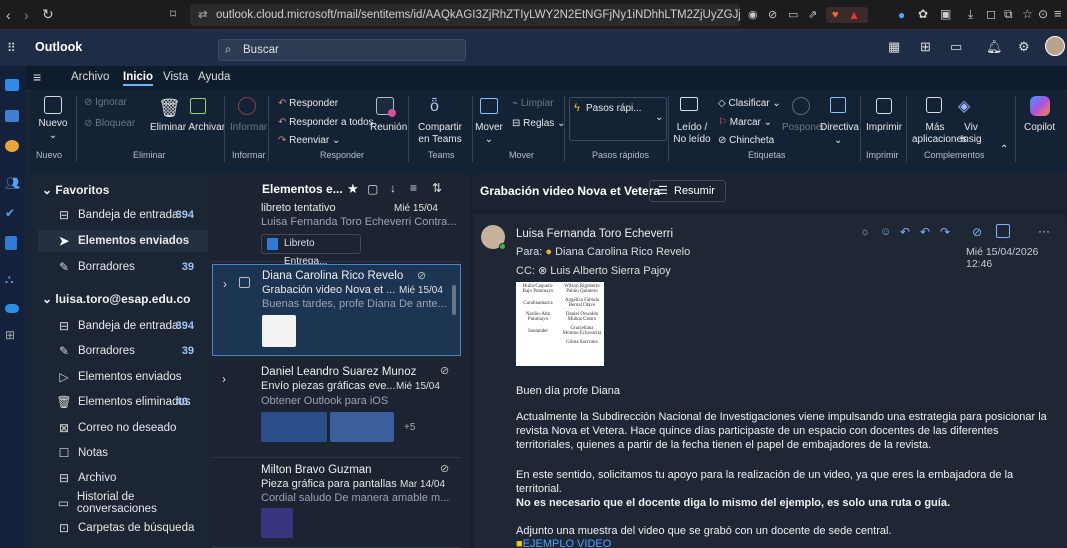 Image resolution: width=1067 pixels, height=548 pixels. What do you see at coordinates (847, 15) in the screenshot?
I see `brave-shields-icon: ♥ ▲` at bounding box center [847, 15].